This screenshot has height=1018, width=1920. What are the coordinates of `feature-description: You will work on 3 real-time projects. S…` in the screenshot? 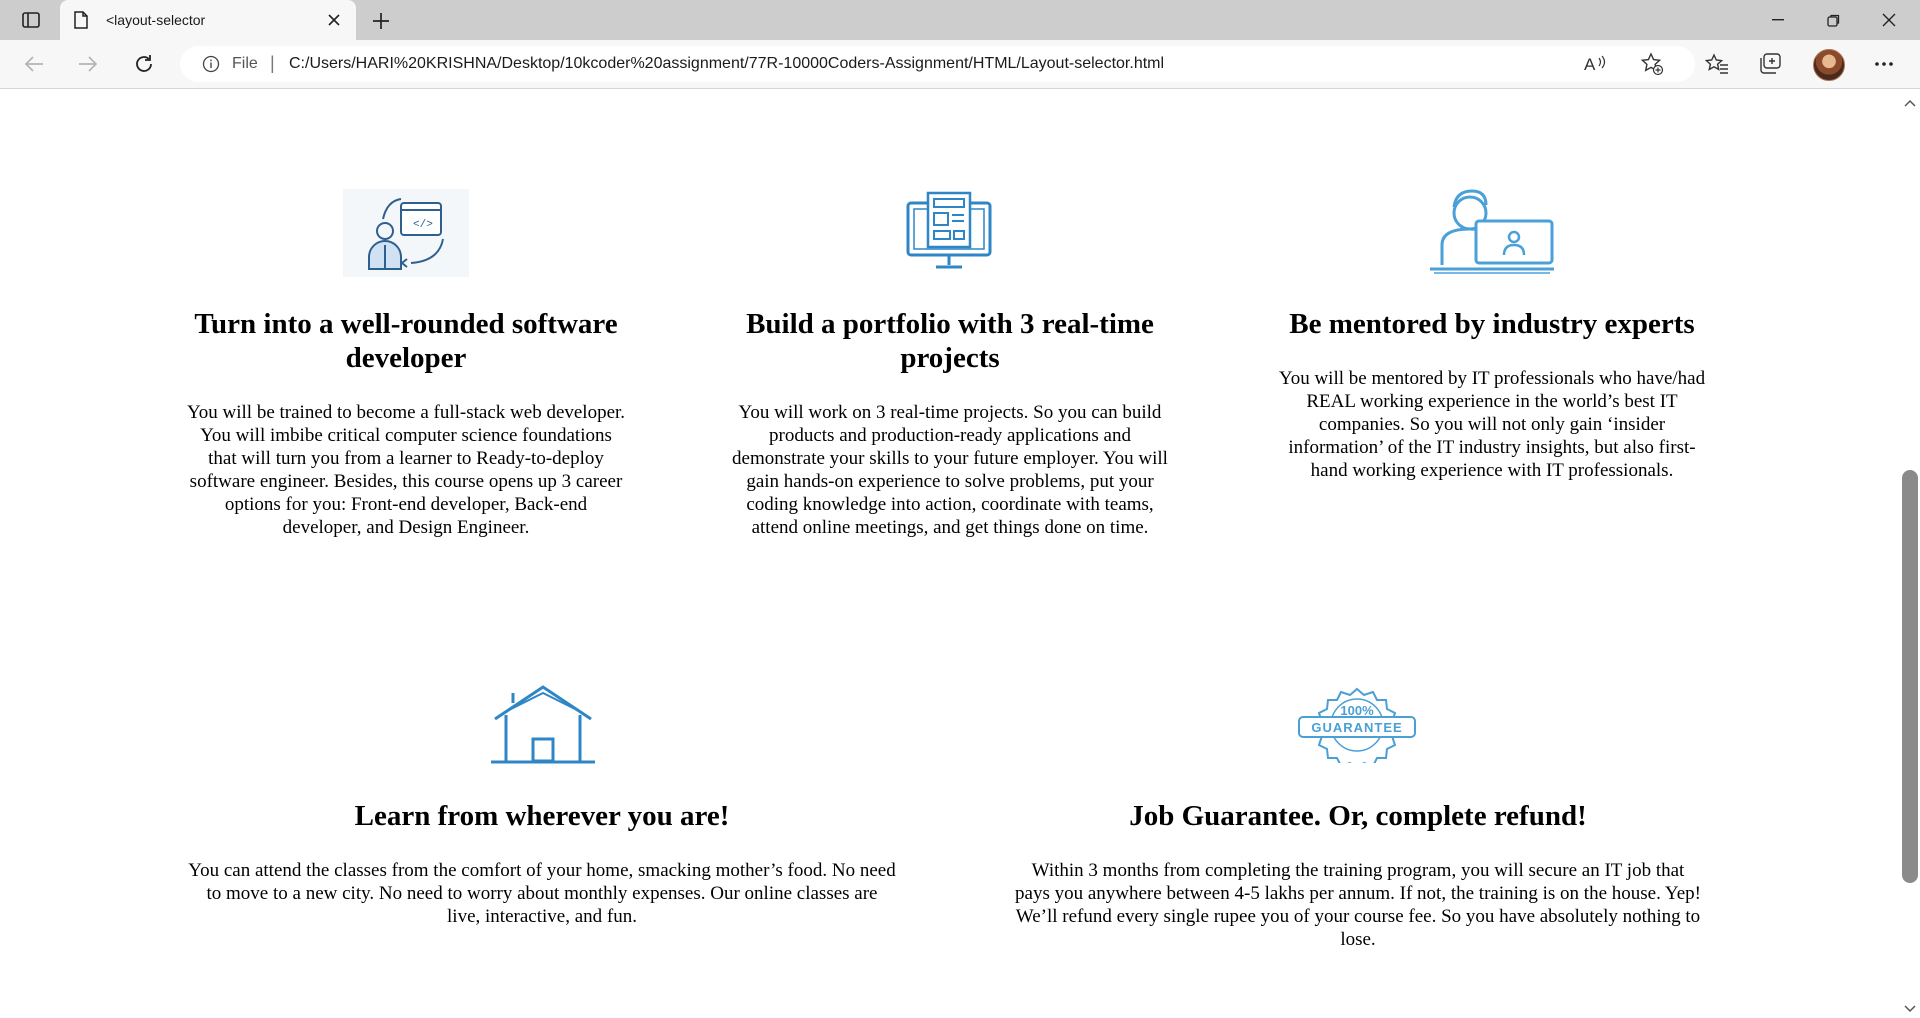 It's located at (950, 470).